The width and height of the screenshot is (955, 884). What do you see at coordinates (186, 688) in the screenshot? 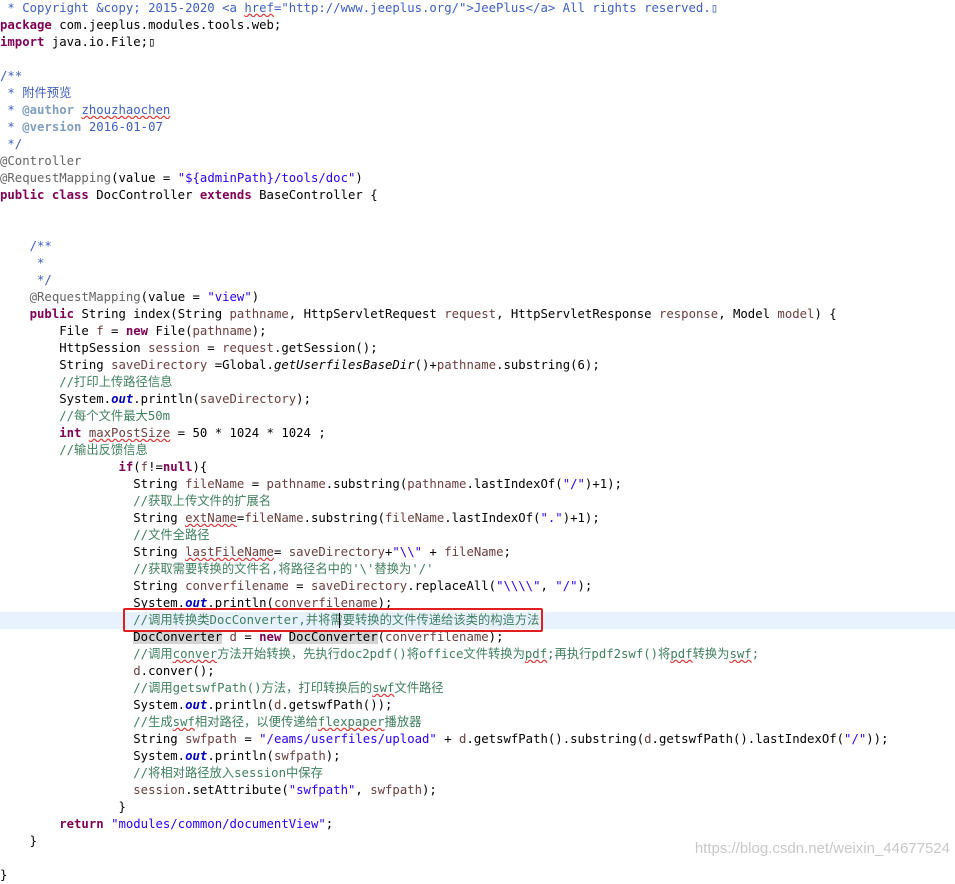
I see `code-token: //调用getswfPath()方法，打印转换后的` at bounding box center [186, 688].